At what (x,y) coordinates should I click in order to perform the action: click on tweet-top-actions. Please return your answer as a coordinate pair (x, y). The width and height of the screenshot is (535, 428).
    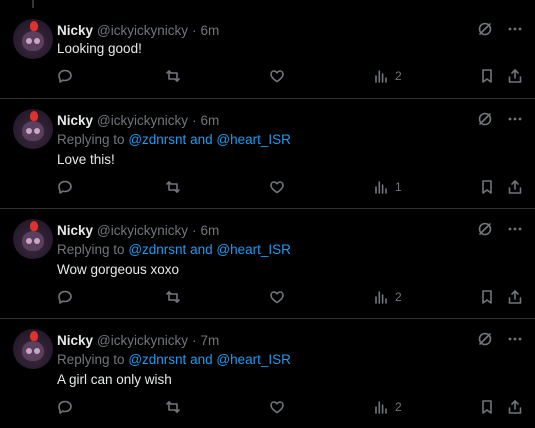
    Looking at the image, I should click on (500, 119).